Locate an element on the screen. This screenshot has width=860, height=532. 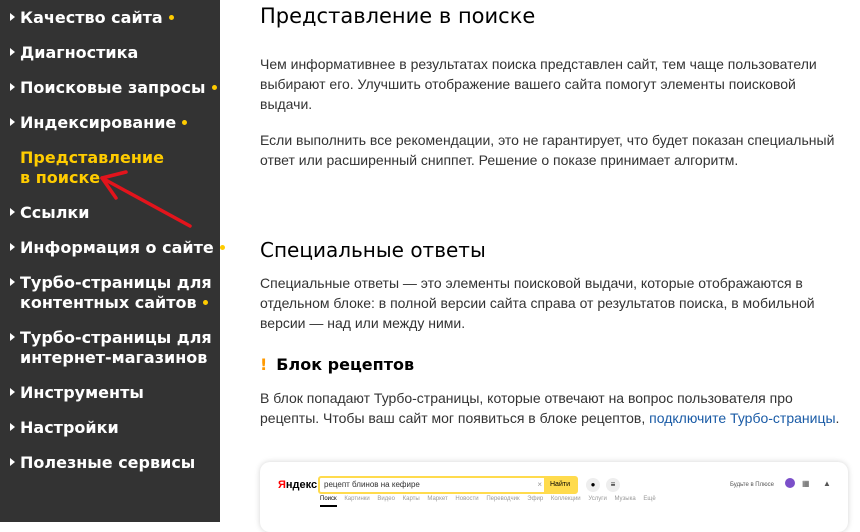
yandex-logo: Яндекс is located at coordinates (298, 485).